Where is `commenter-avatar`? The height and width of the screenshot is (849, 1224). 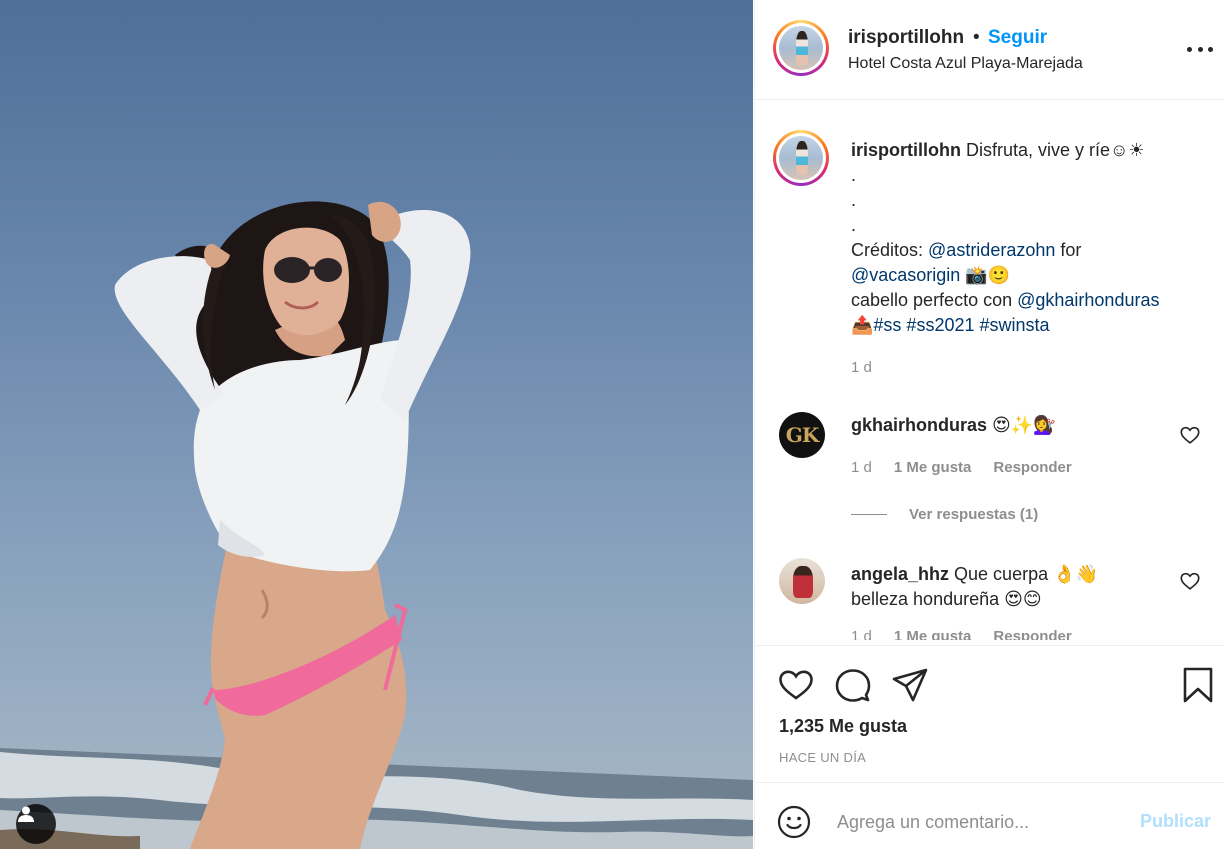 commenter-avatar is located at coordinates (802, 581).